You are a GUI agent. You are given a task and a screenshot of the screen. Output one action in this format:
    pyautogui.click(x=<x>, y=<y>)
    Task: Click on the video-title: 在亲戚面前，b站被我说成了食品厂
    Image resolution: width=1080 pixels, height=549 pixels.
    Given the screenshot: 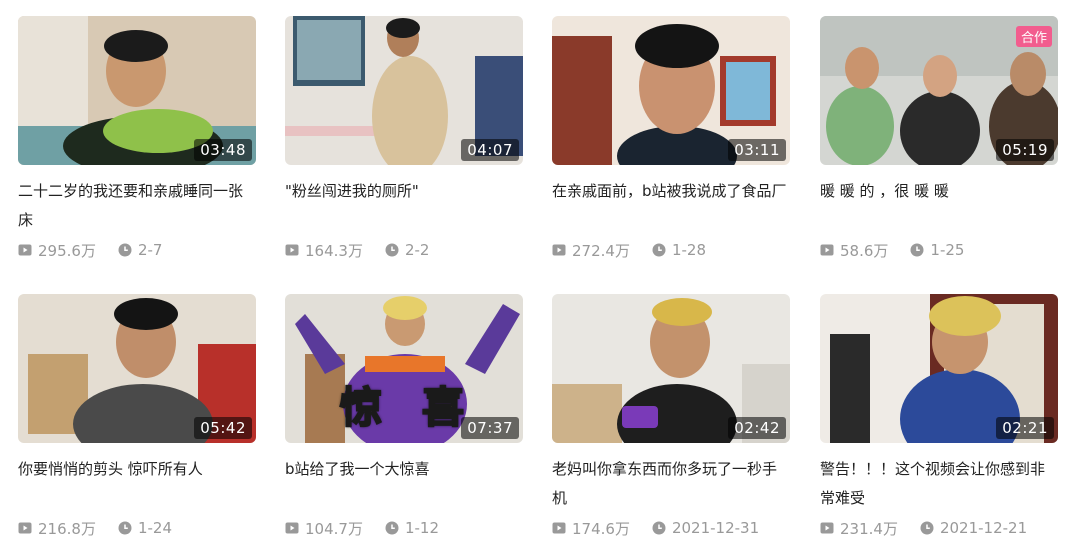 What is the action you would take?
    pyautogui.click(x=671, y=206)
    